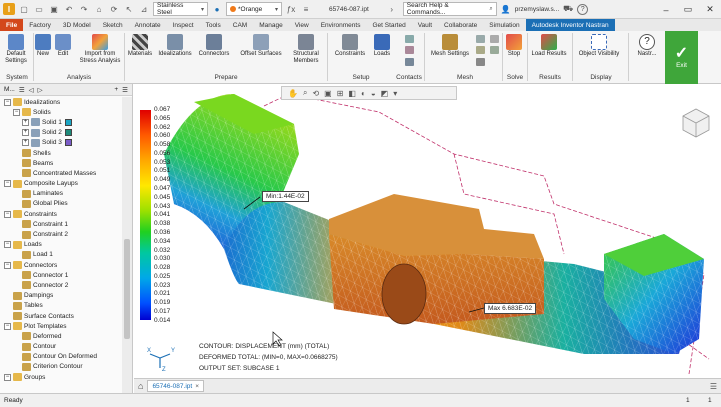  What do you see at coordinates (61, 336) in the screenshot?
I see `tree-item: Deformed` at bounding box center [61, 336].